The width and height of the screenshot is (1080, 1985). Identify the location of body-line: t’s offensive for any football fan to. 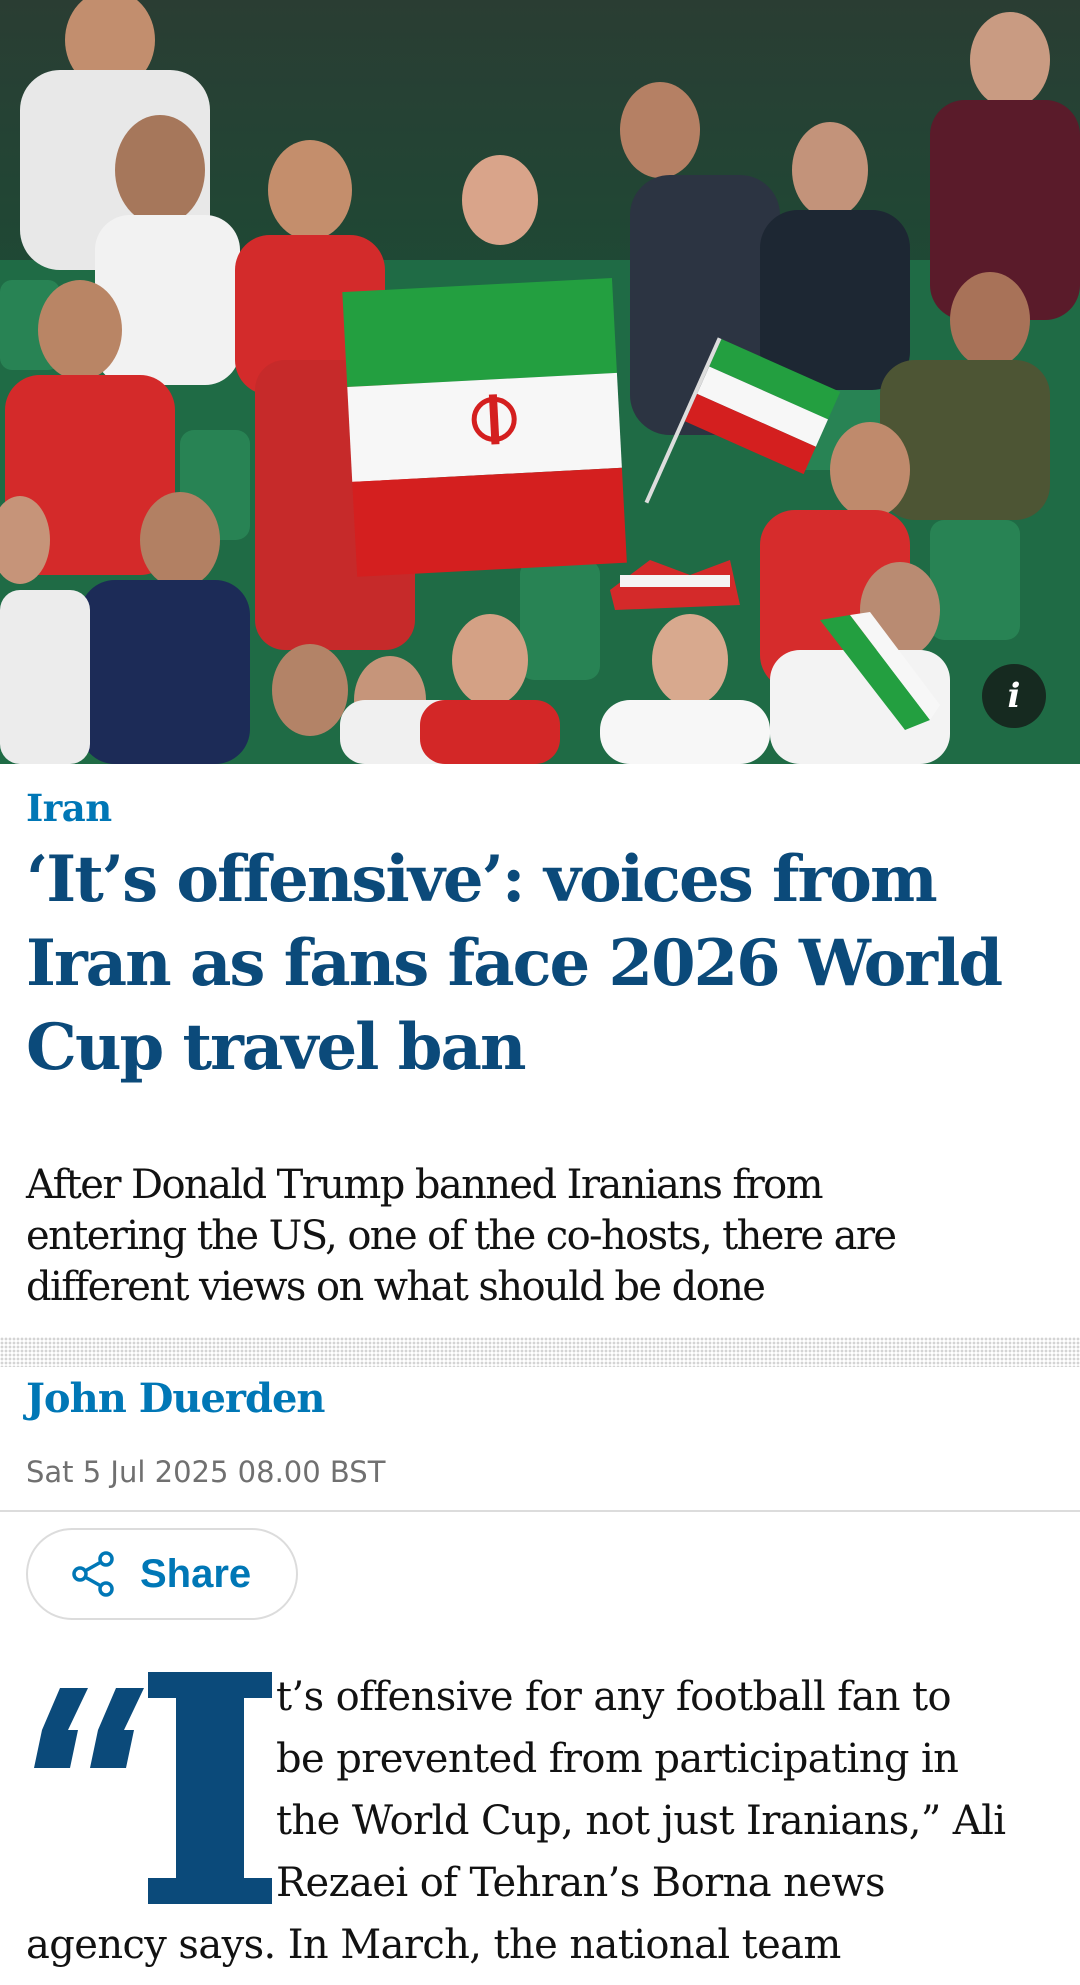
(614, 1697).